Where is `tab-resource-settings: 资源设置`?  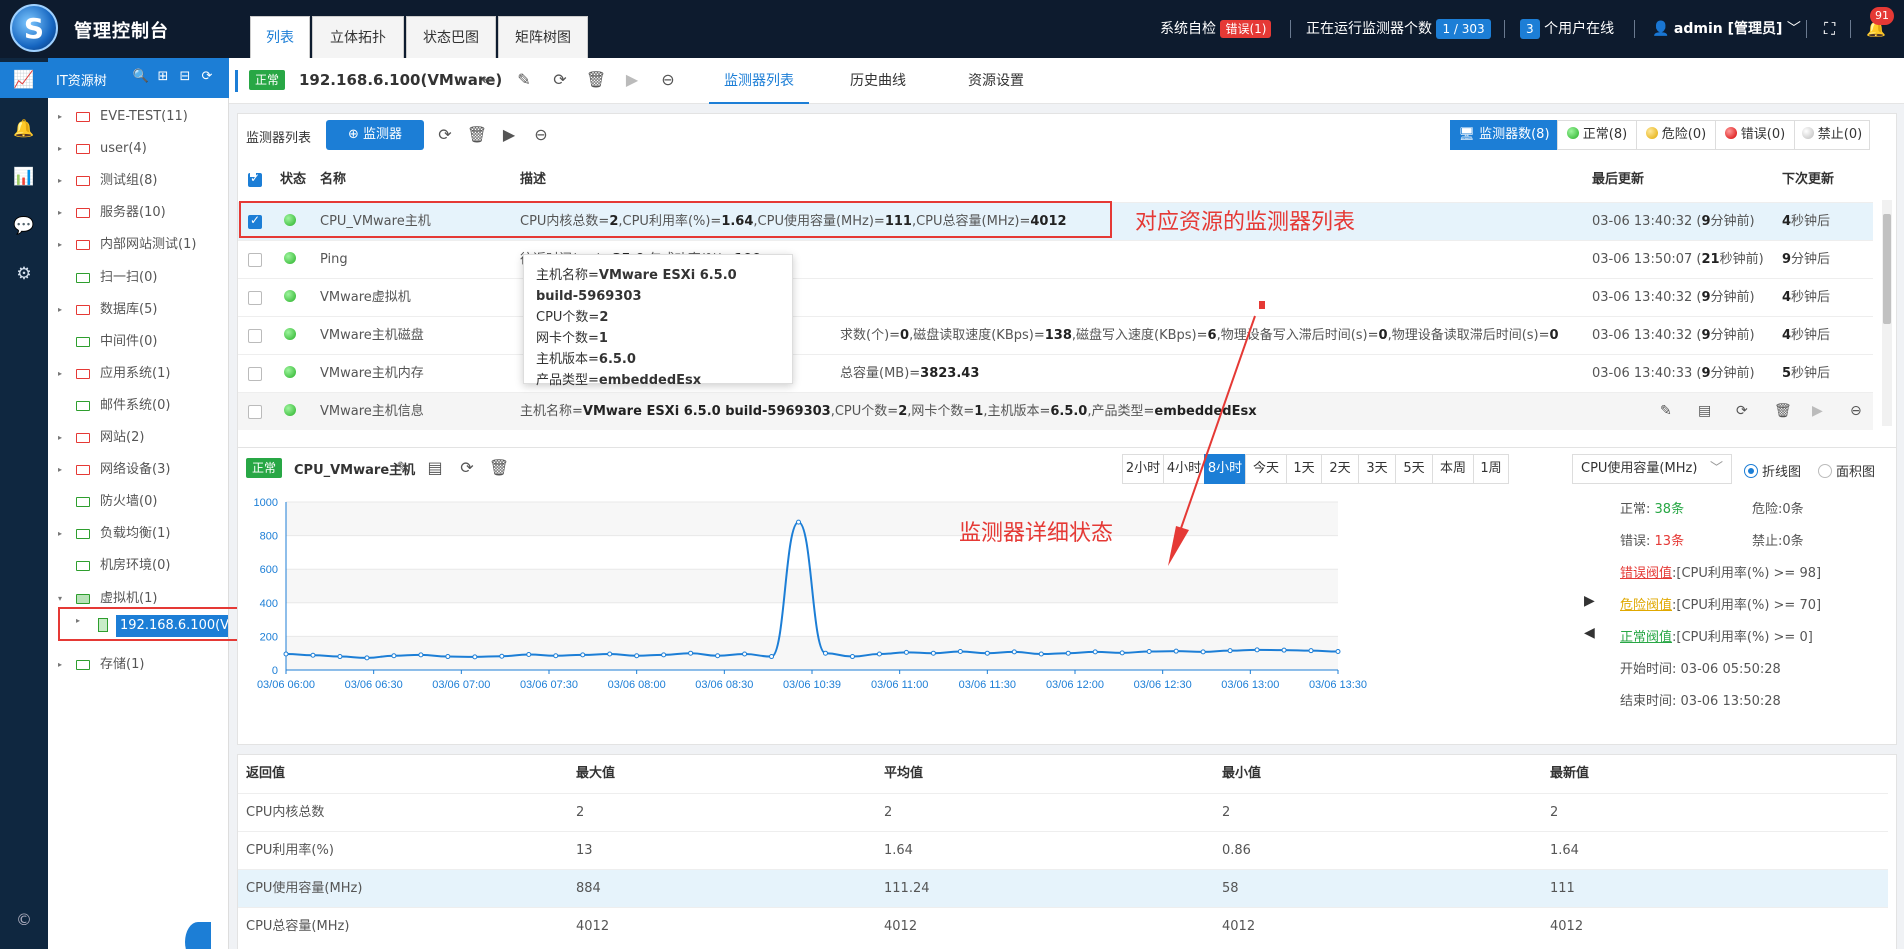 tab-resource-settings: 资源设置 is located at coordinates (996, 81).